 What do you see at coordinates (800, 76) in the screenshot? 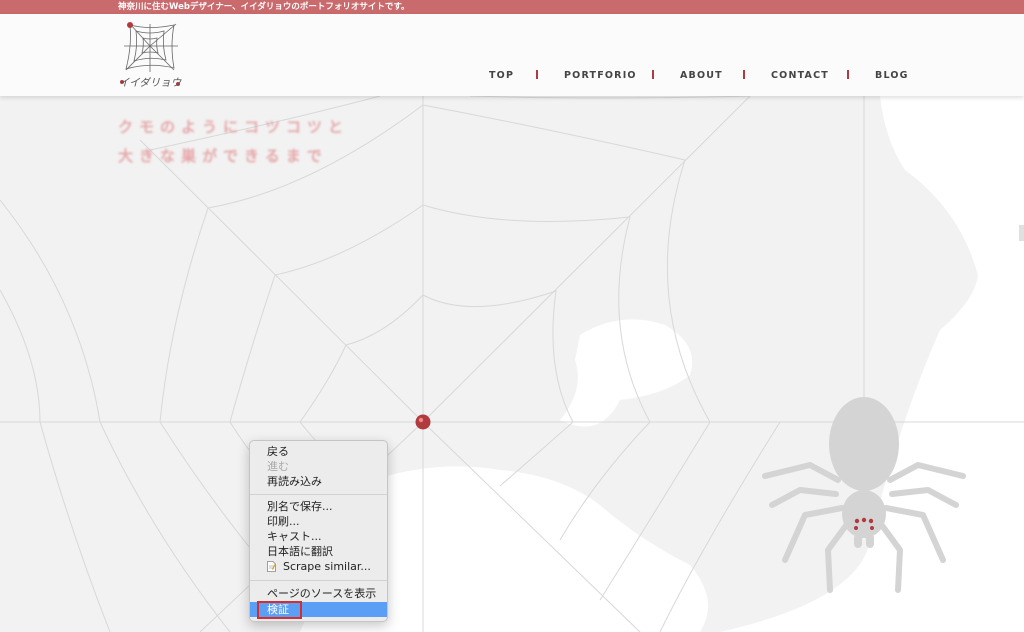
I see `nav-contact: CONTACT` at bounding box center [800, 76].